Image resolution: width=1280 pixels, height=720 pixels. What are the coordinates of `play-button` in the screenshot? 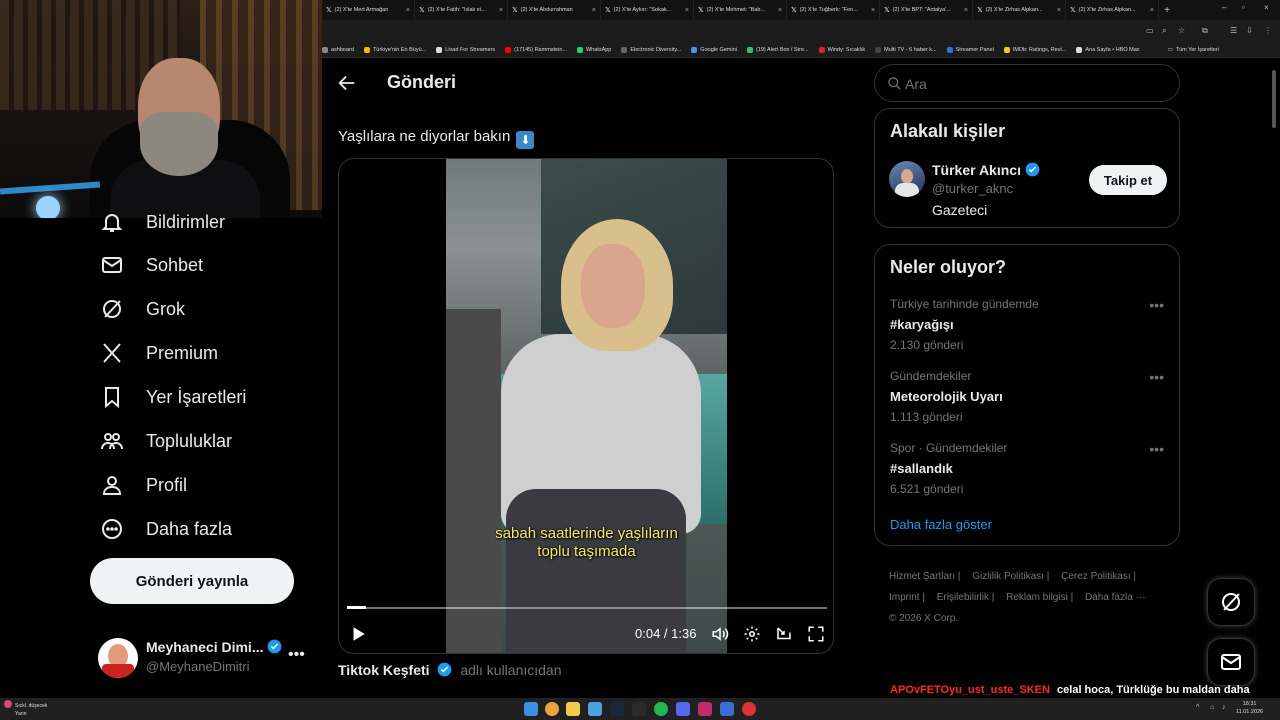 It's located at (358, 634).